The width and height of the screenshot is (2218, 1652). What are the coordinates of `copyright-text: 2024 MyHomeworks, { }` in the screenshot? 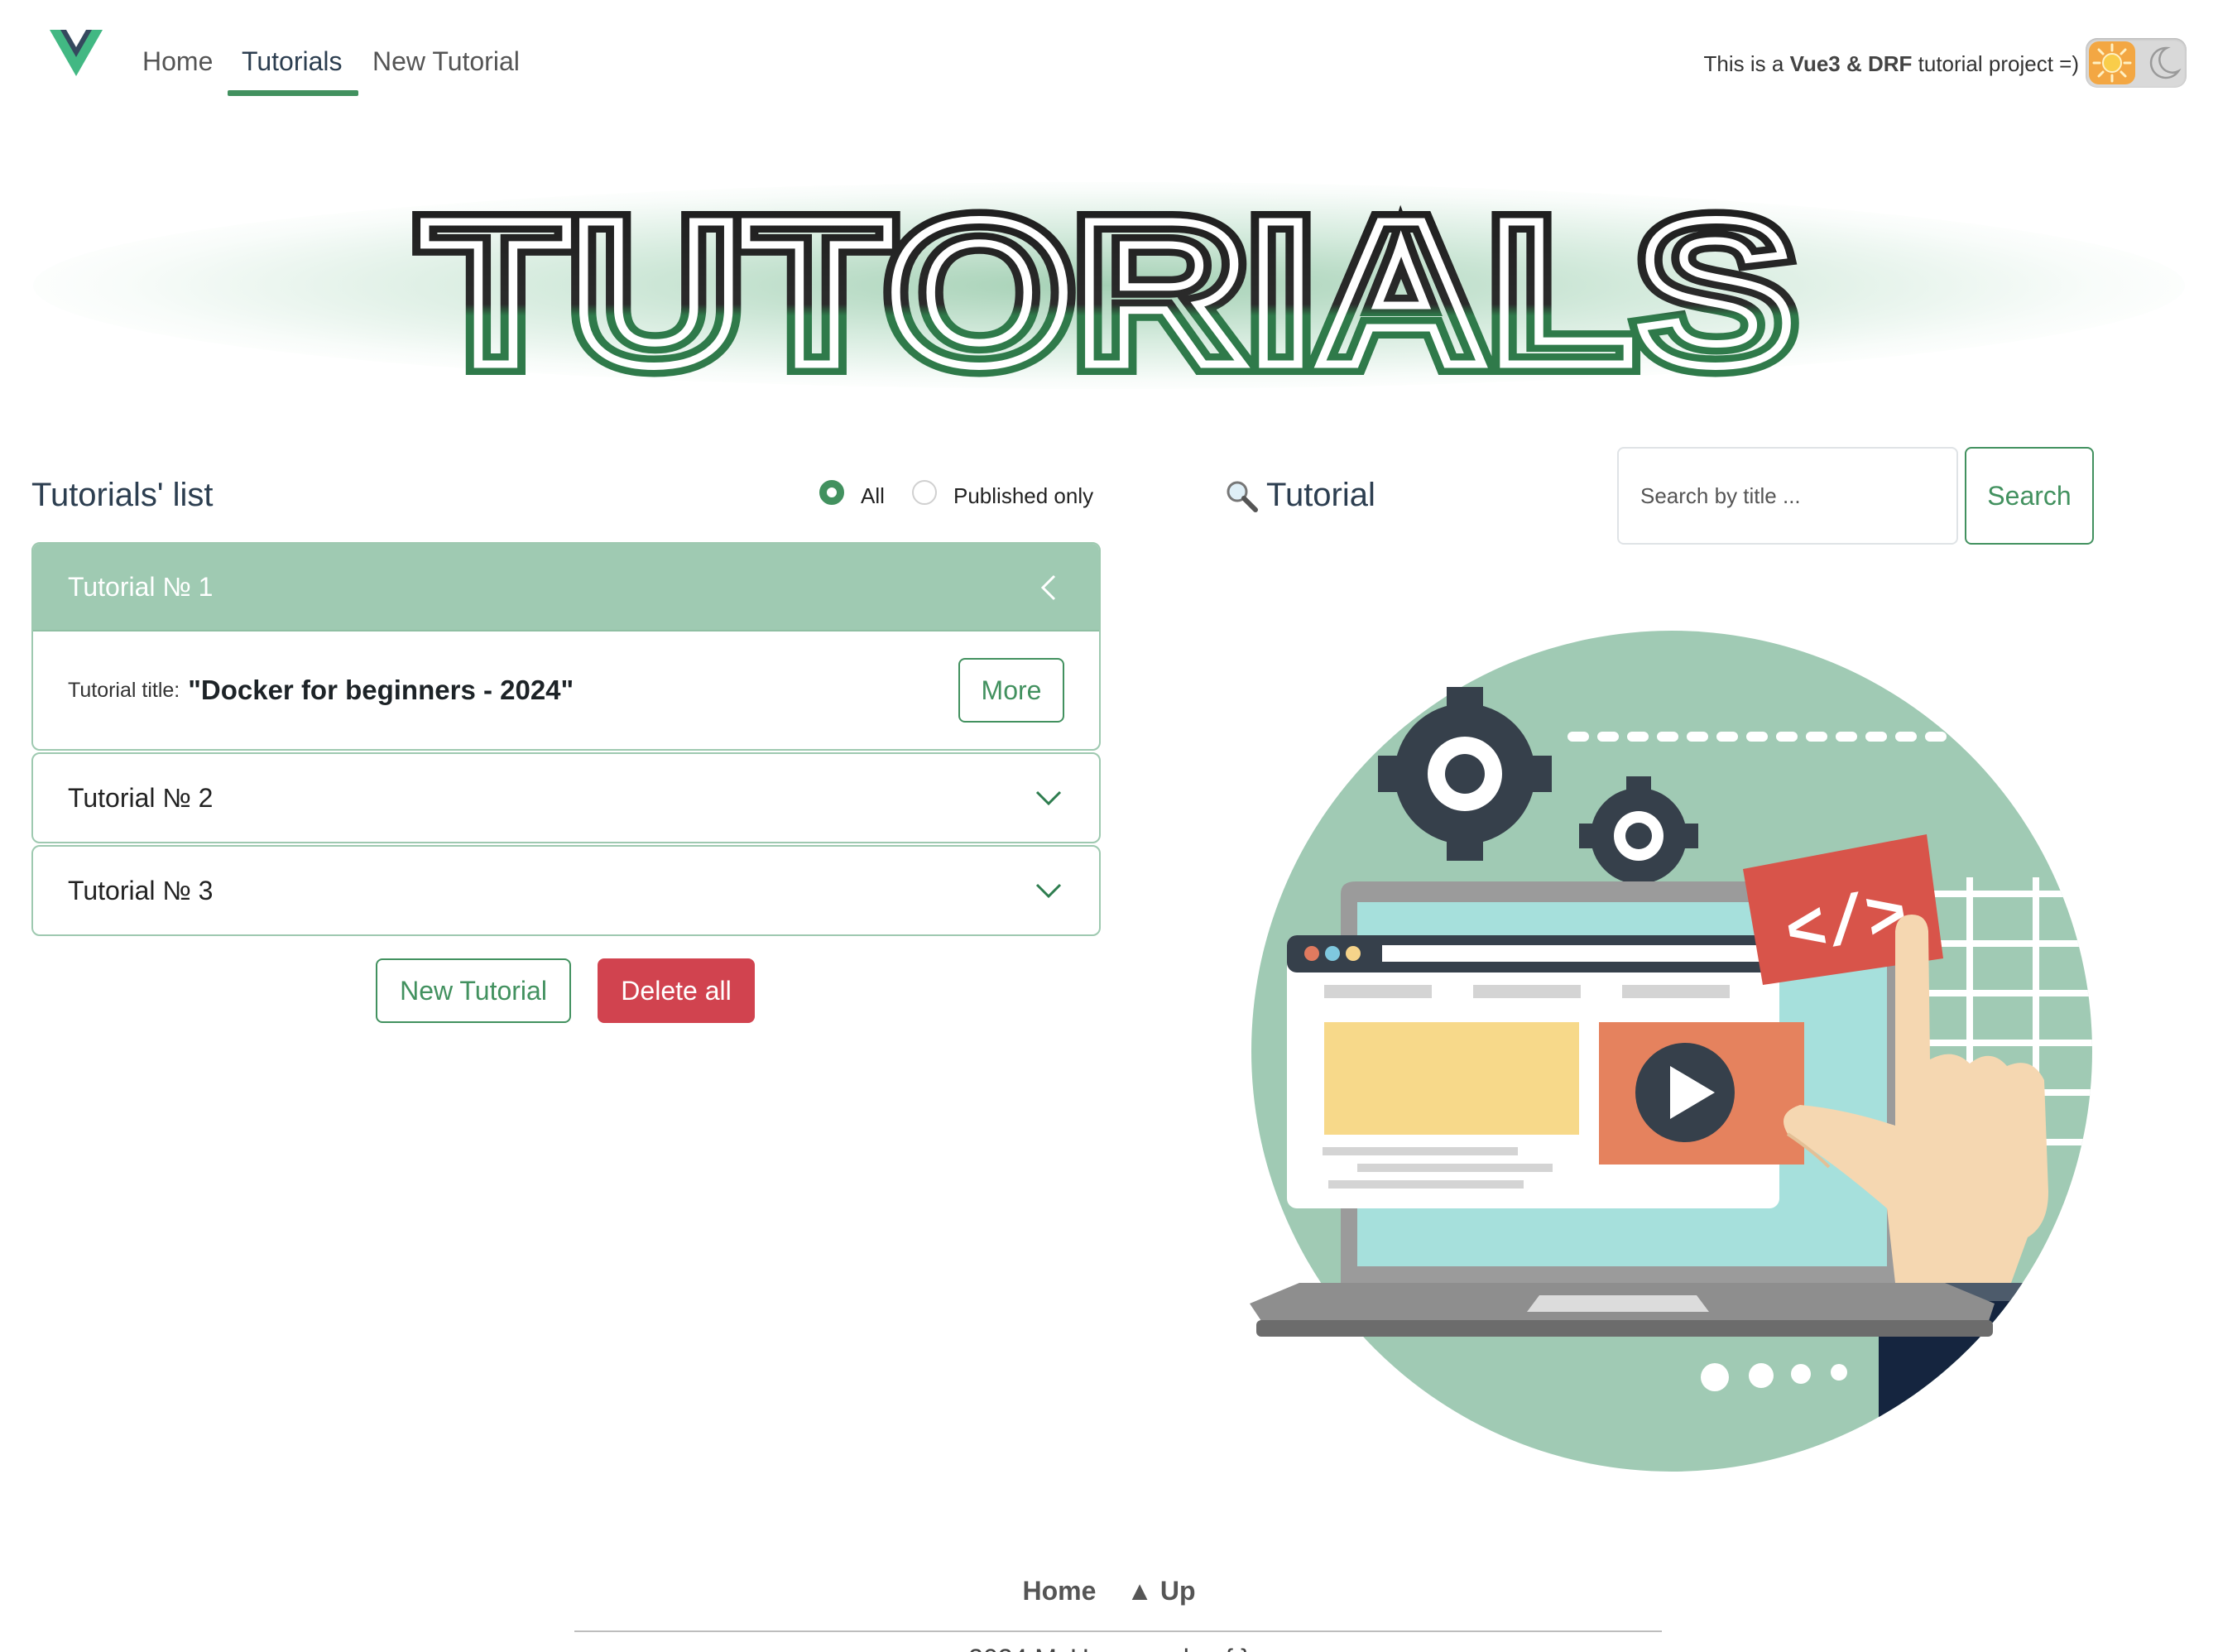 It's located at (1109, 1648).